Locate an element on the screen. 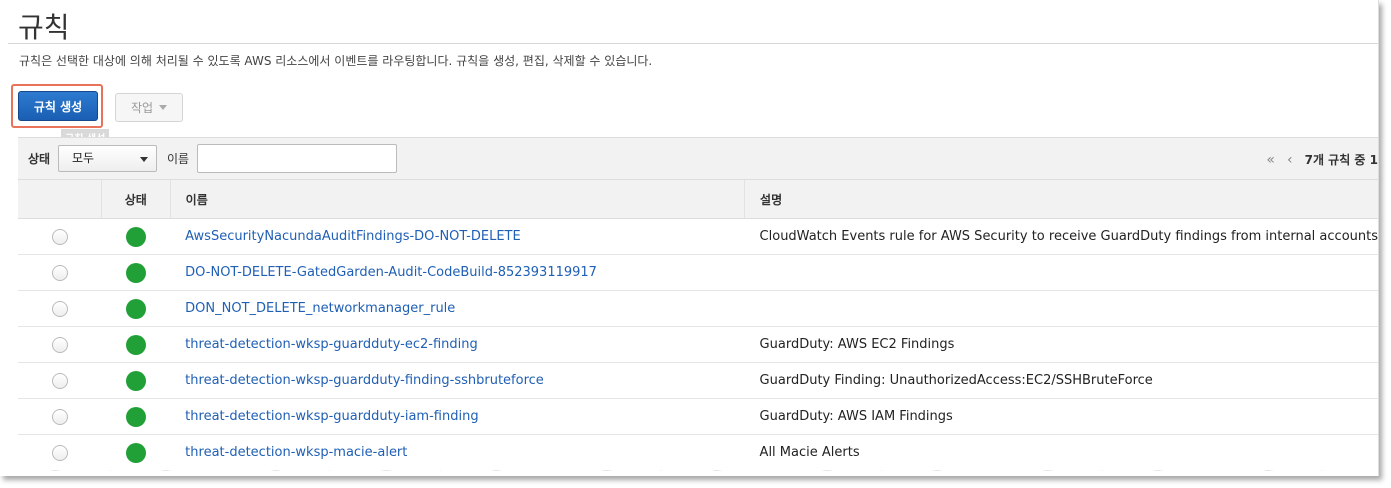 This screenshot has width=1391, height=488. pagination: « ‹ 7개 규칙 중 1 is located at coordinates (1322, 159).